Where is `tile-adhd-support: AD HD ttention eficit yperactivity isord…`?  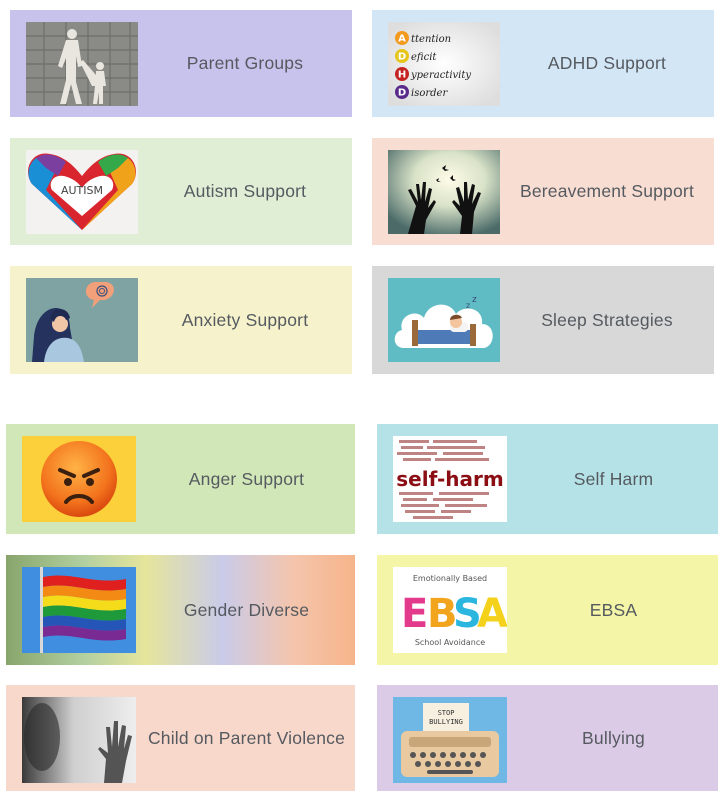
tile-adhd-support: AD HD ttention eficit yperactivity isord… is located at coordinates (543, 63).